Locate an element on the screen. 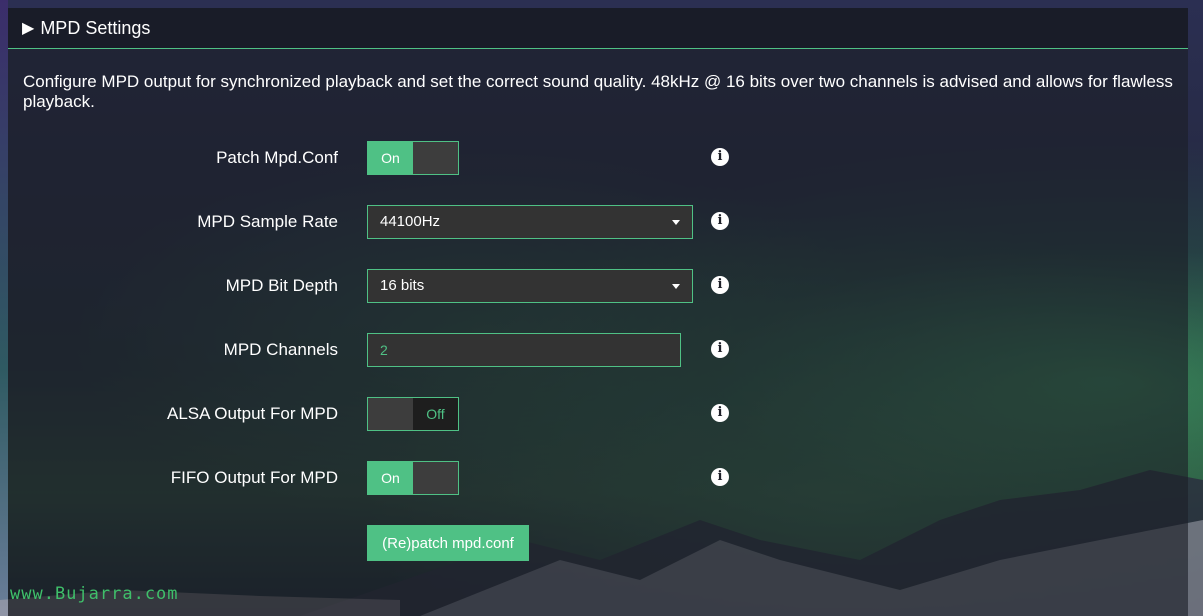 This screenshot has width=1203, height=616. row-bit-depth: MPD Bit Depth 16 bits i is located at coordinates (598, 286).